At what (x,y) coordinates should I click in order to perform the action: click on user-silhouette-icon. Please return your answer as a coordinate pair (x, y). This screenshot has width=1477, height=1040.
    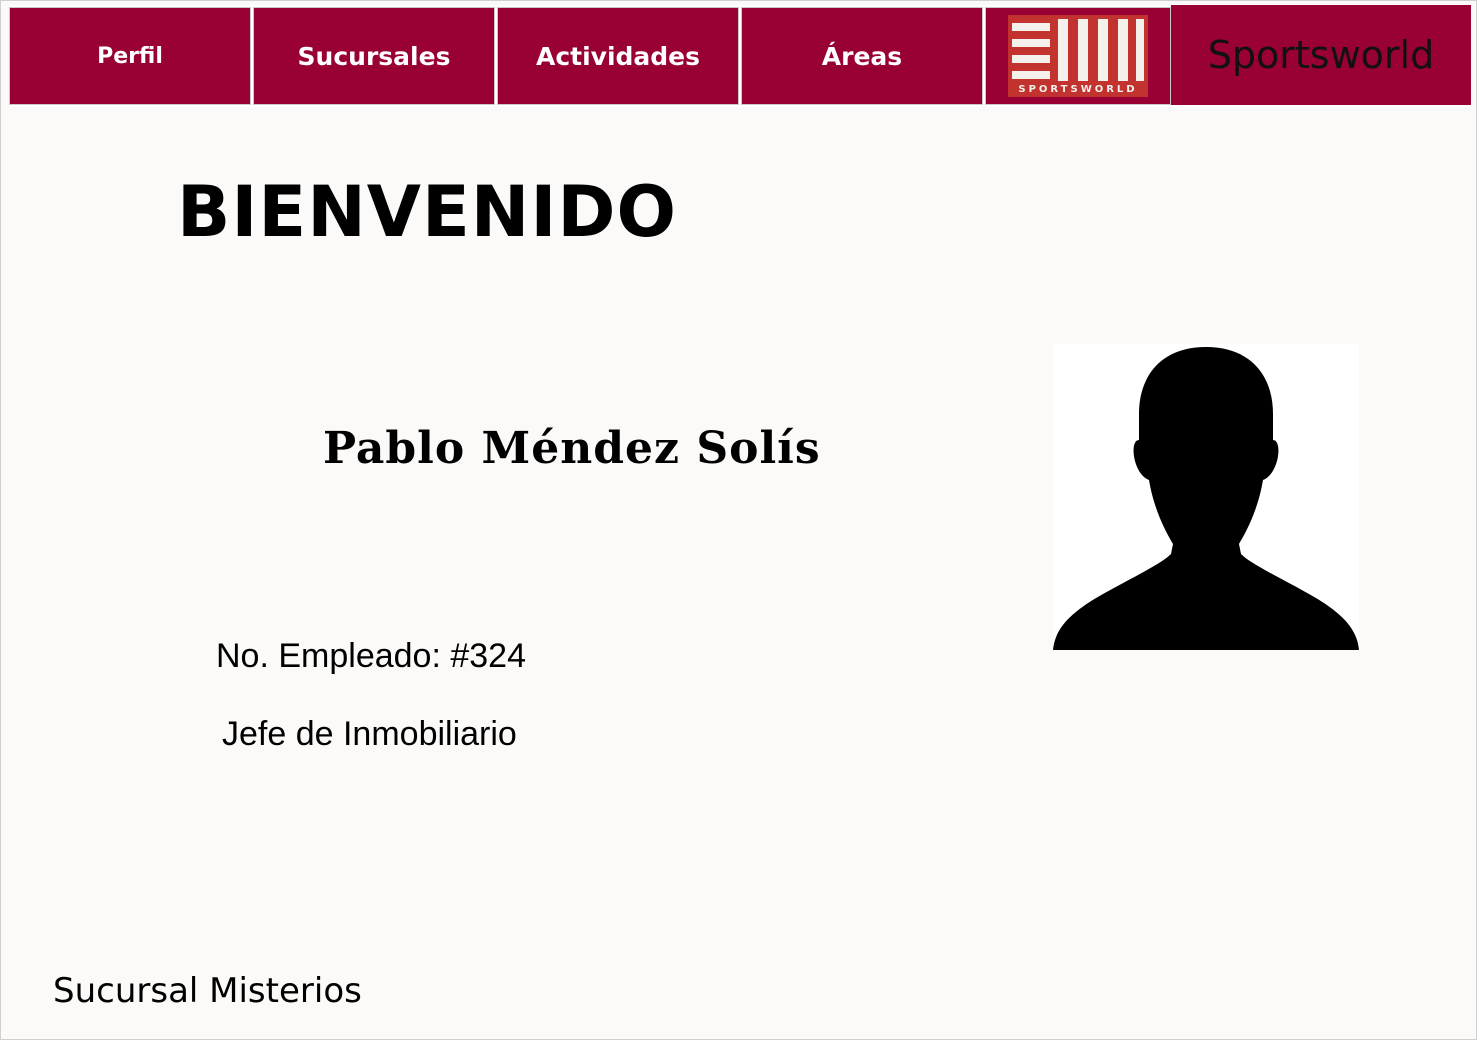
    Looking at the image, I should click on (1206, 497).